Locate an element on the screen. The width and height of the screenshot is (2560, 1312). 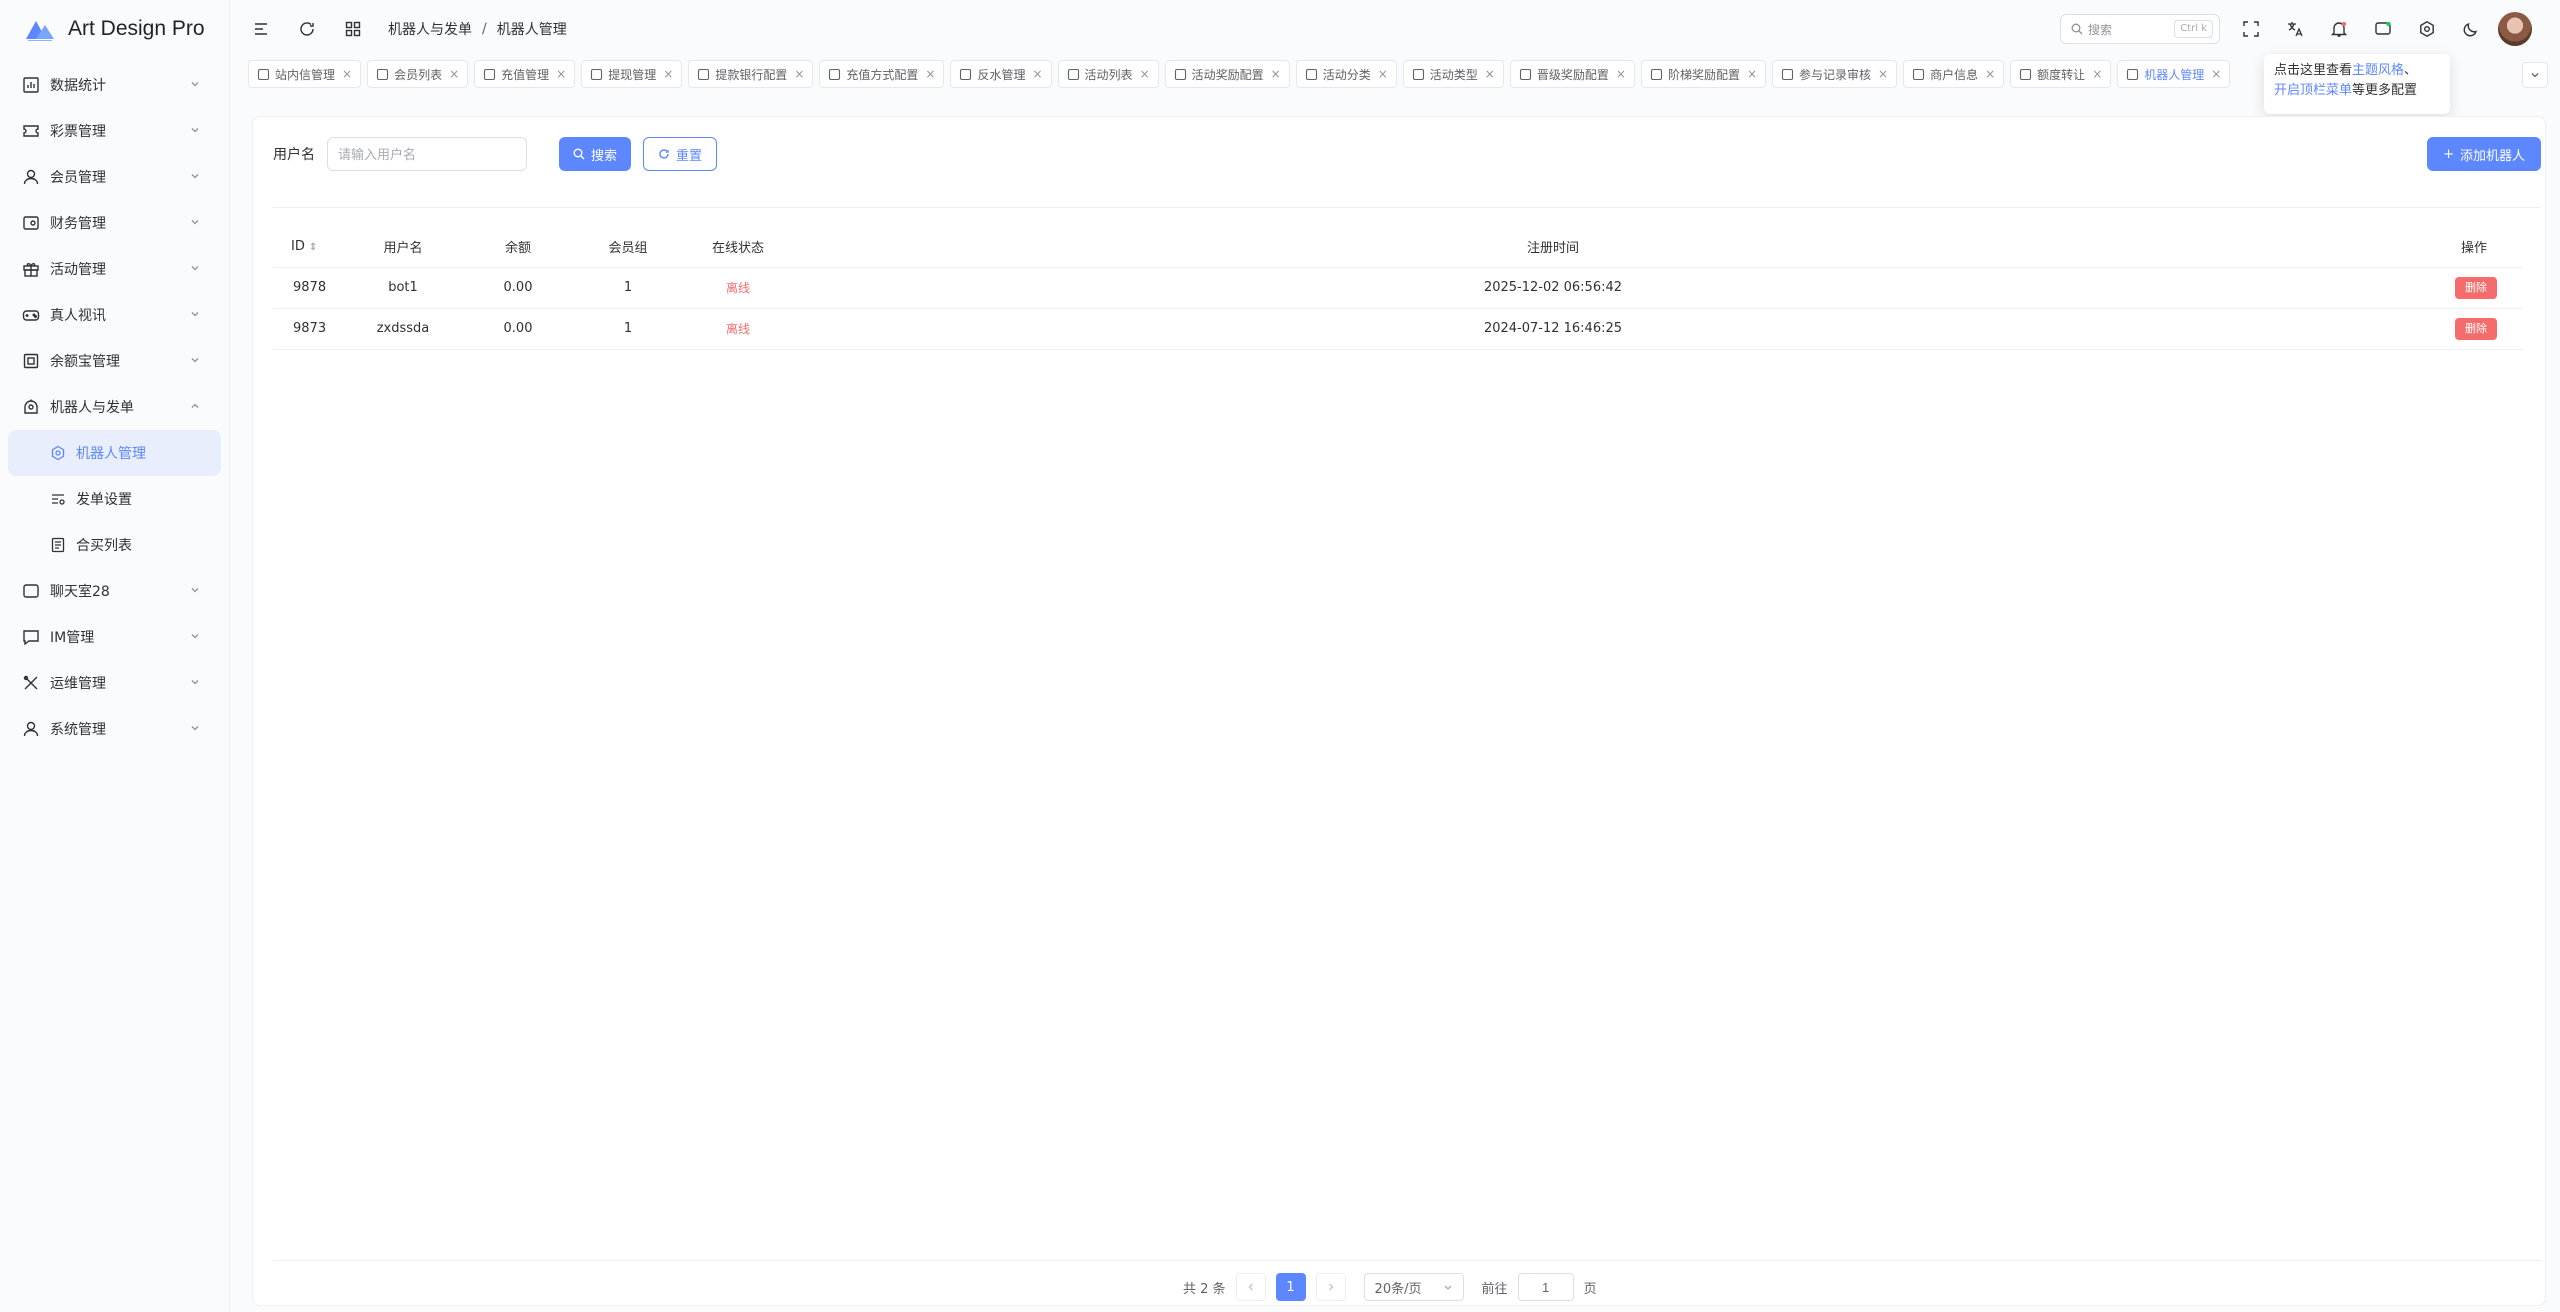
username-input is located at coordinates (427, 154).